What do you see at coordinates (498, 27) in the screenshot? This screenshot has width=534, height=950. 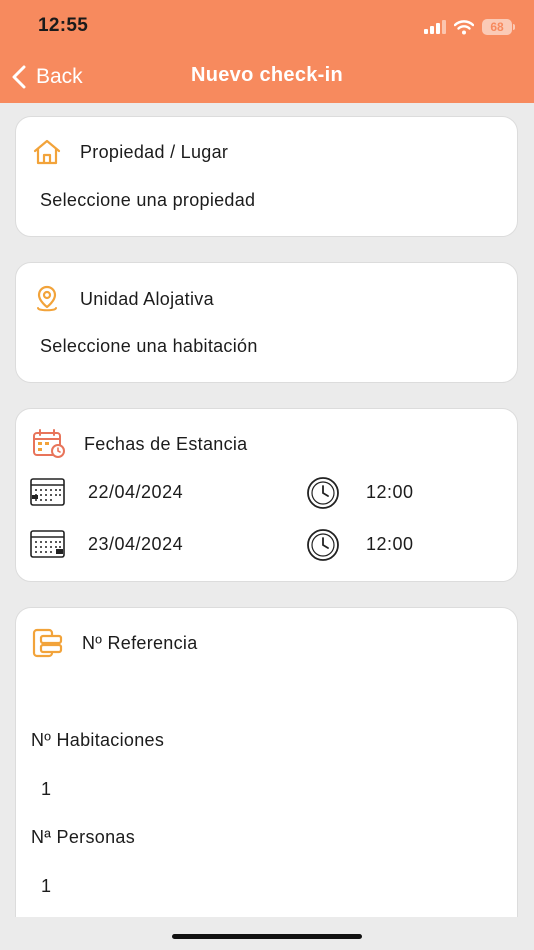 I see `battery-icon: 68` at bounding box center [498, 27].